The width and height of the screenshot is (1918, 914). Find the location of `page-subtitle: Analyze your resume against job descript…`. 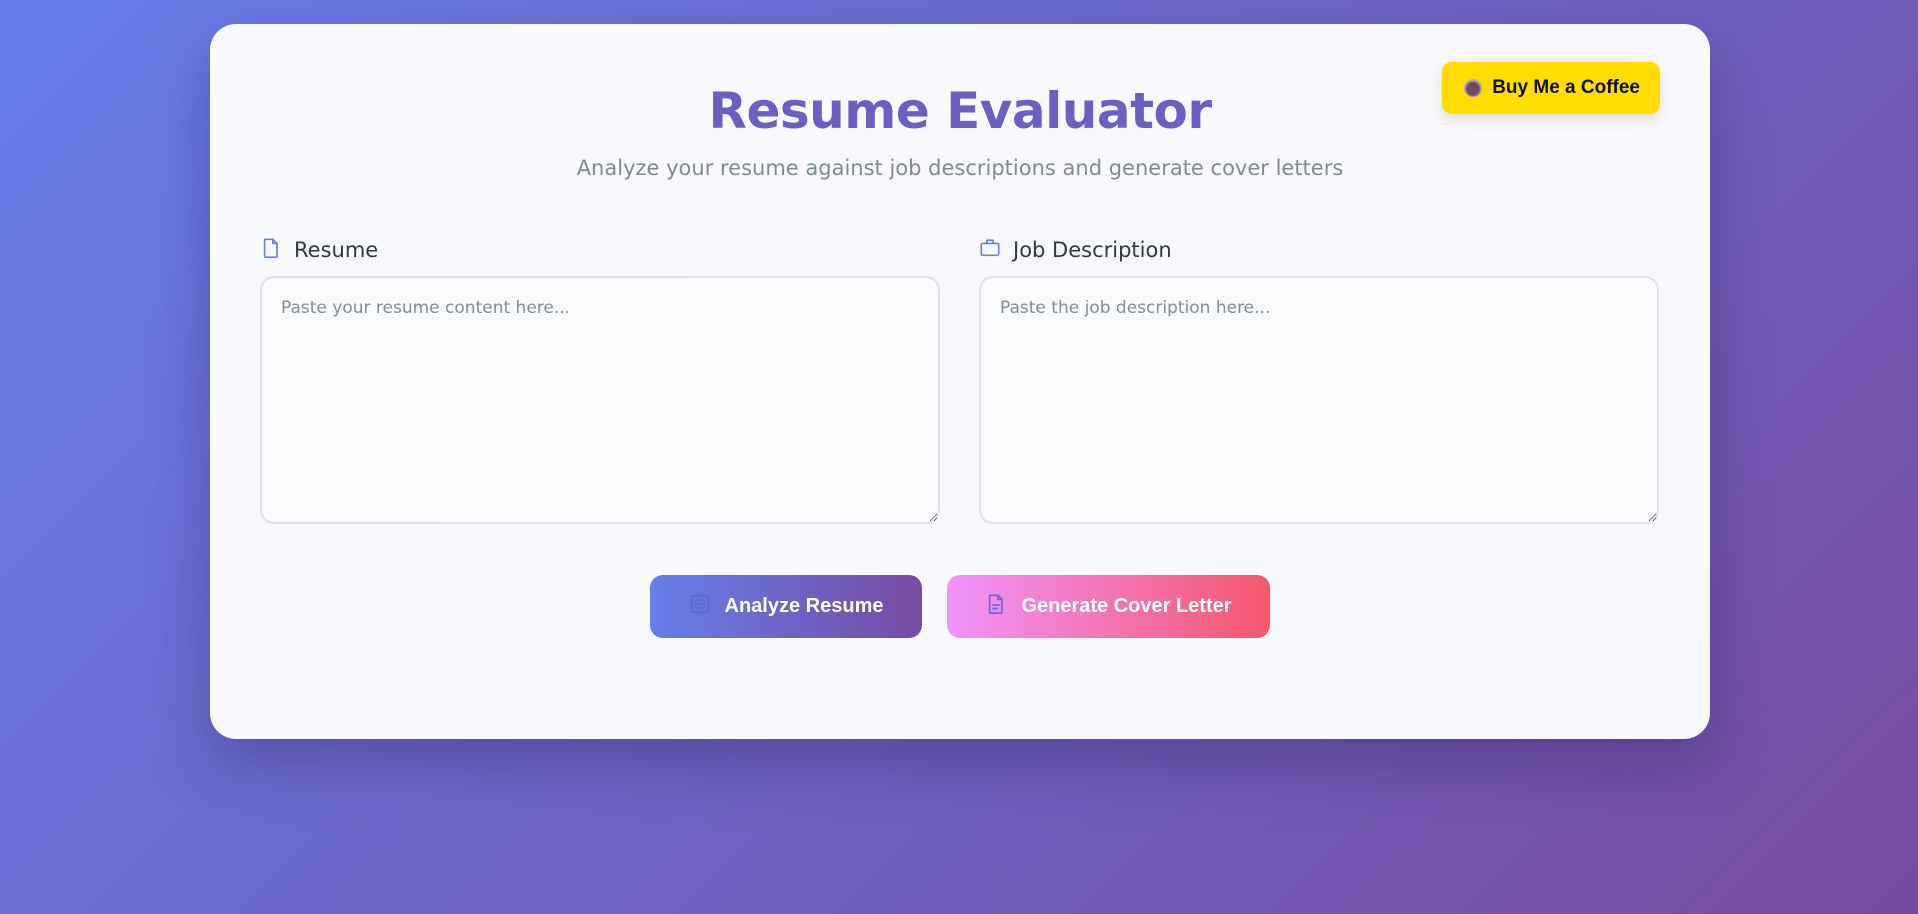

page-subtitle: Analyze your resume against job descript… is located at coordinates (960, 168).